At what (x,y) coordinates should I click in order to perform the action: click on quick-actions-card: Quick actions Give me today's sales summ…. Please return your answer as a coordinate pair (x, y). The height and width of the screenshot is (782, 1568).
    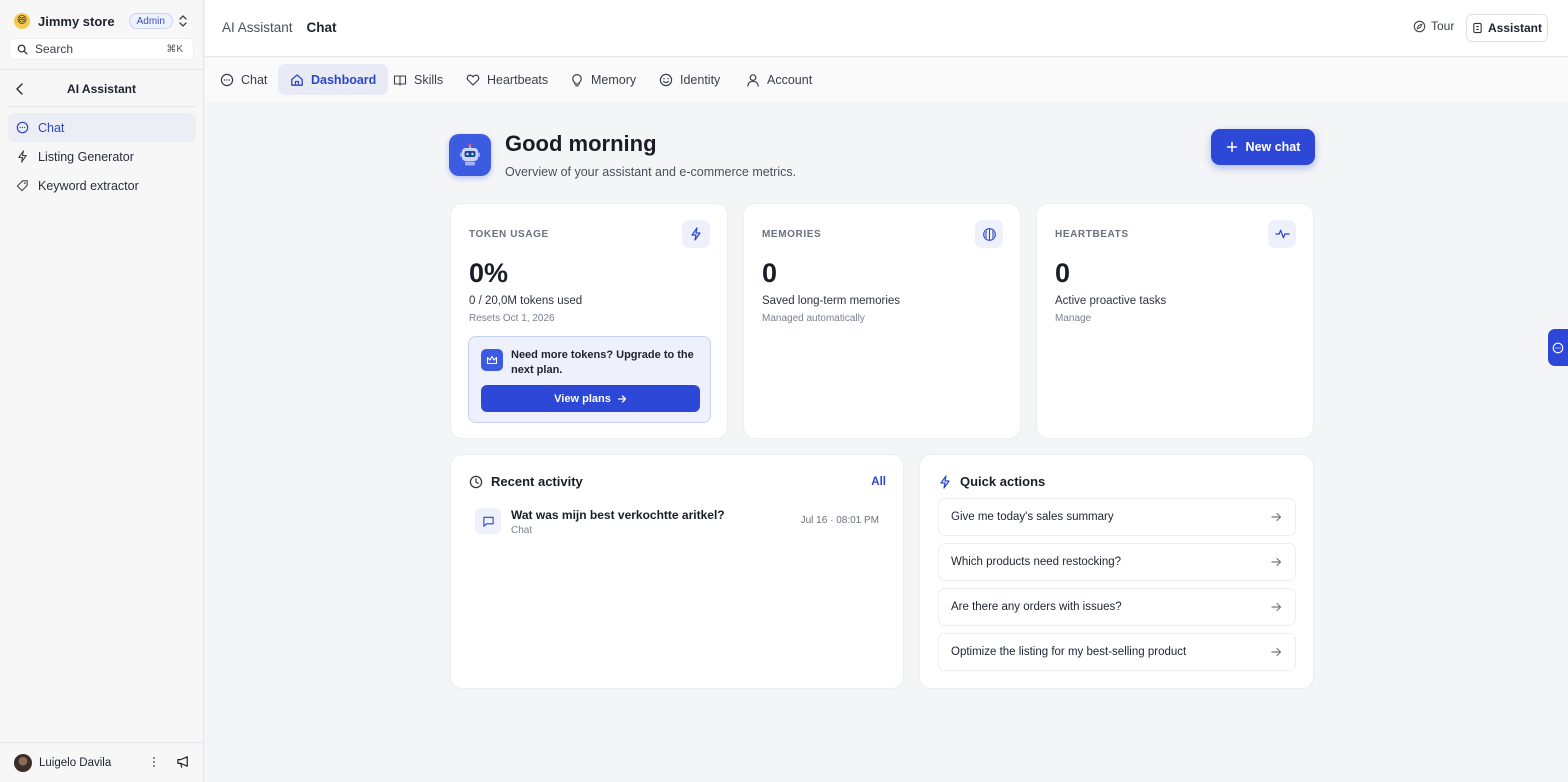
    Looking at the image, I should click on (1116, 571).